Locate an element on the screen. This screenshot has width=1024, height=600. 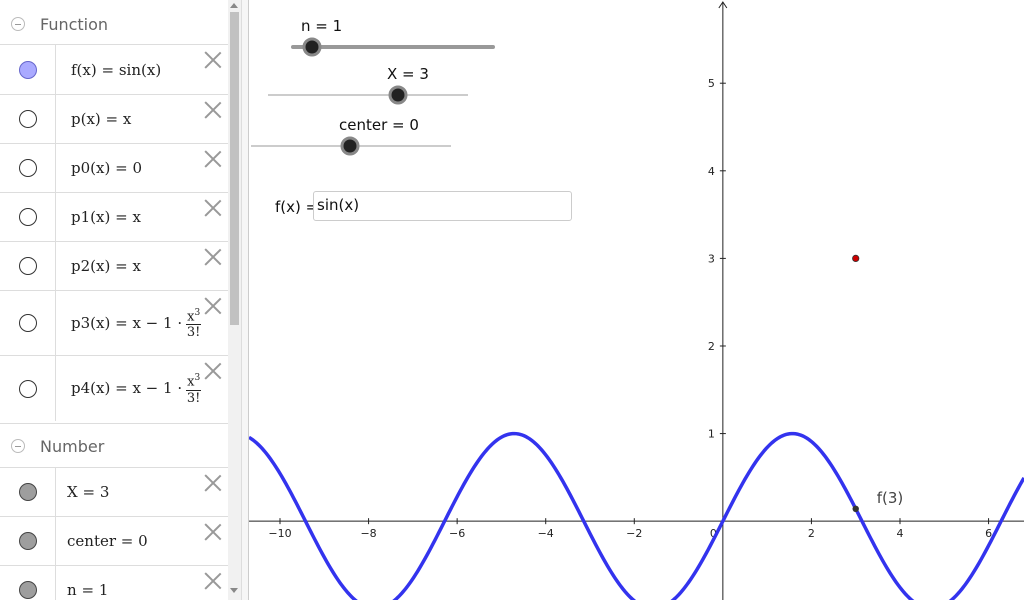
expression-n: n = 1 is located at coordinates (87, 590).